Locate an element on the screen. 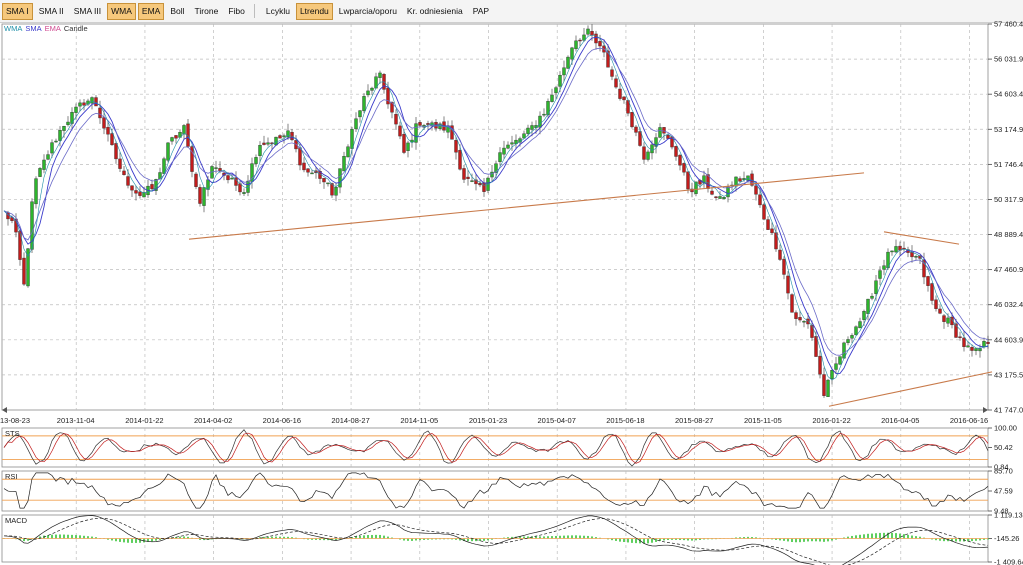 The width and height of the screenshot is (1023, 565). y-tick-label: 53 174.93 is located at coordinates (1008, 129).